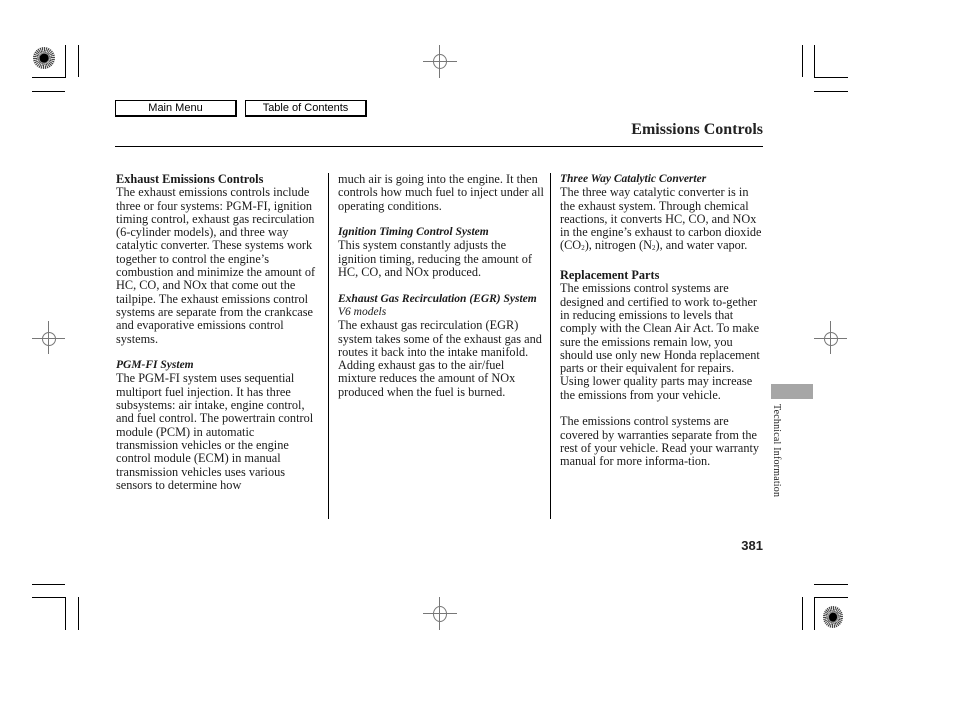 Image resolution: width=954 pixels, height=712 pixels. Describe the element at coordinates (155, 365) in the screenshot. I see `subsection-heading: PGM-FI System` at that location.